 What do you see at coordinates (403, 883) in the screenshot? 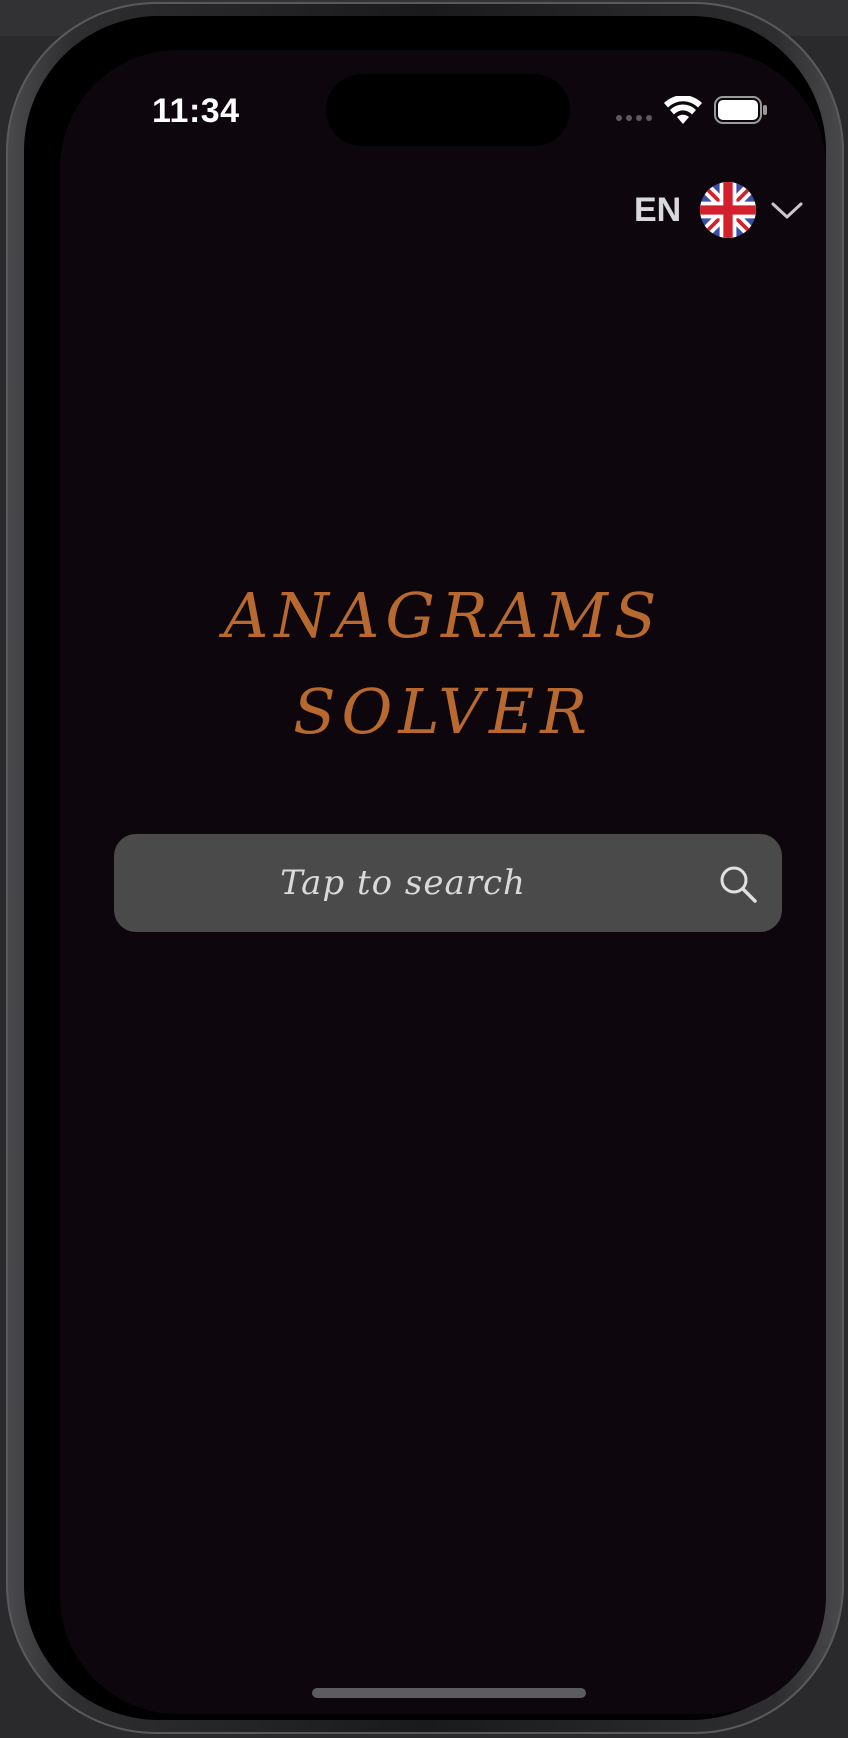
I see `search-placeholder: Tap to search` at bounding box center [403, 883].